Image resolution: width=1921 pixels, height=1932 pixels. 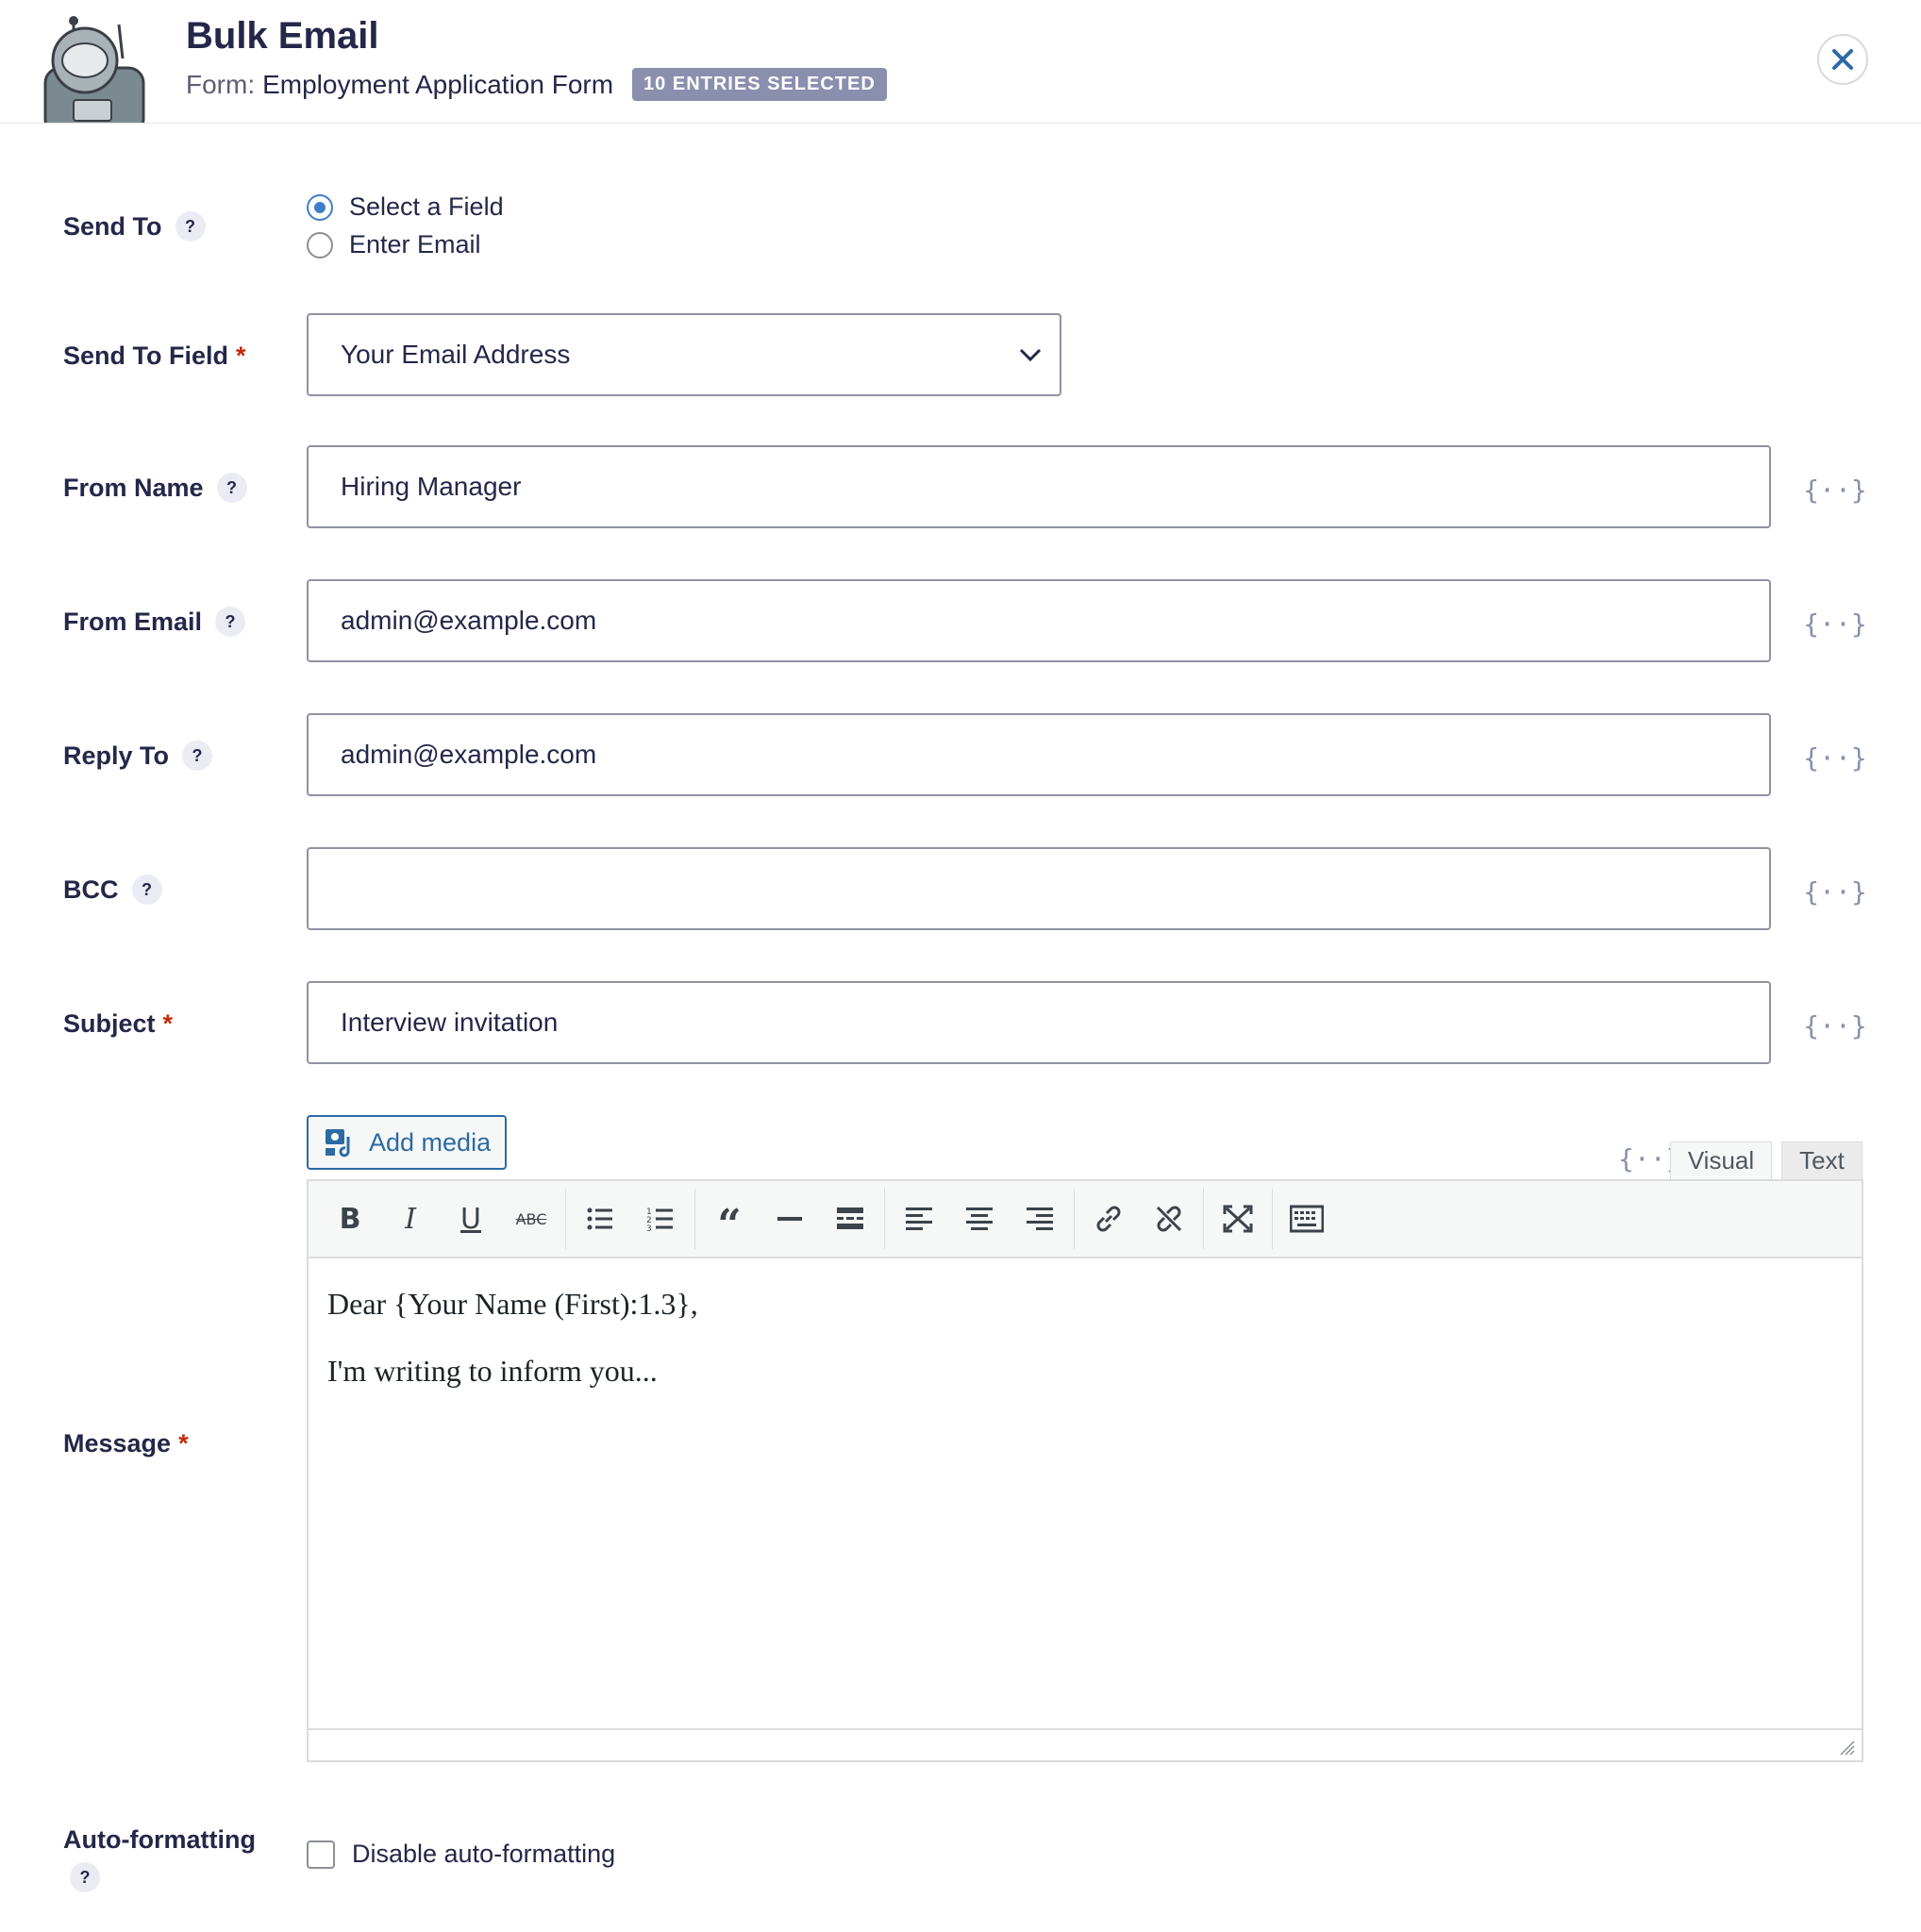 What do you see at coordinates (230, 622) in the screenshot?
I see `from-email-help-icon: ?` at bounding box center [230, 622].